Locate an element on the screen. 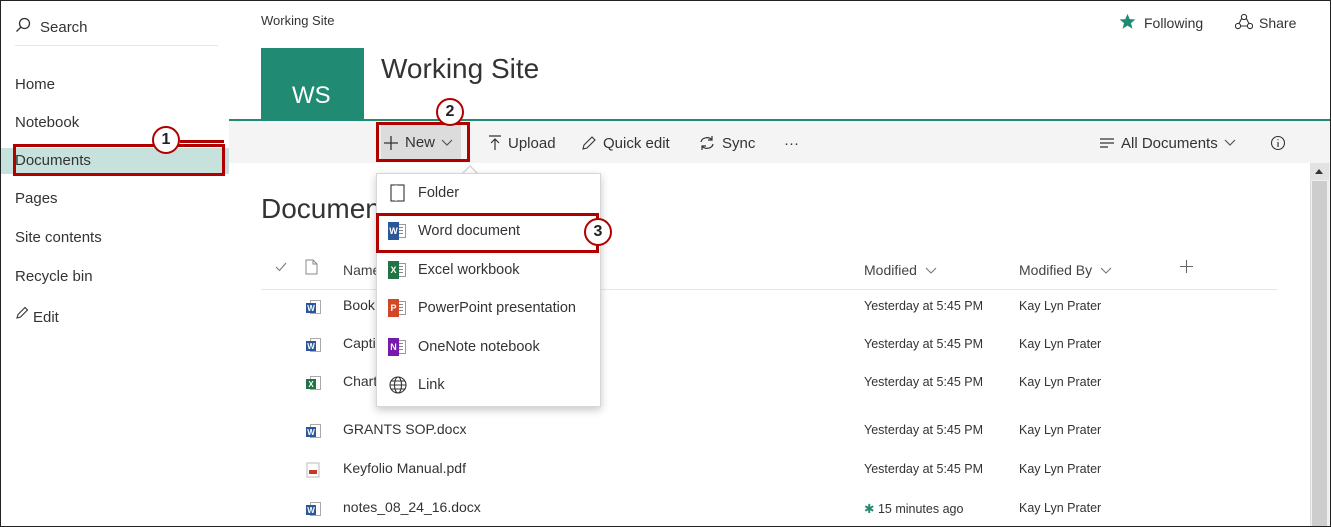 This screenshot has width=1331, height=527. menu-item-link: Link is located at coordinates (488, 385).